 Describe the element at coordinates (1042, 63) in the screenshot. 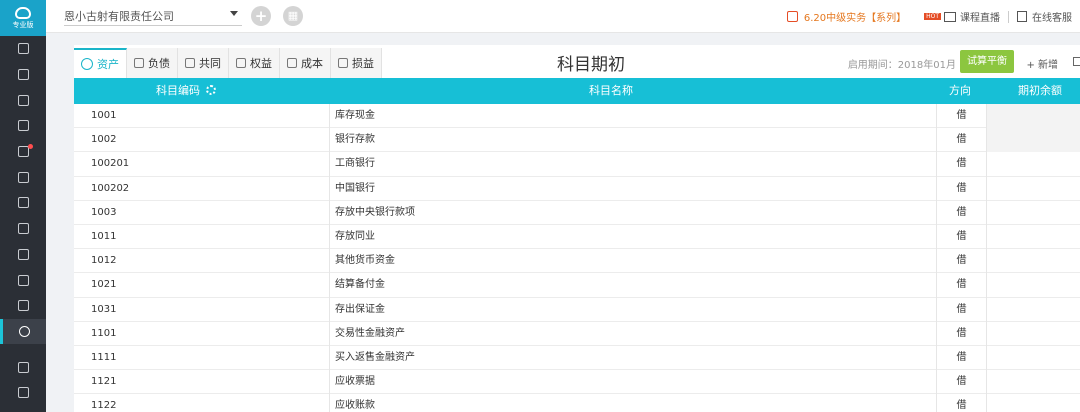

I see `add-button: + 新增` at that location.